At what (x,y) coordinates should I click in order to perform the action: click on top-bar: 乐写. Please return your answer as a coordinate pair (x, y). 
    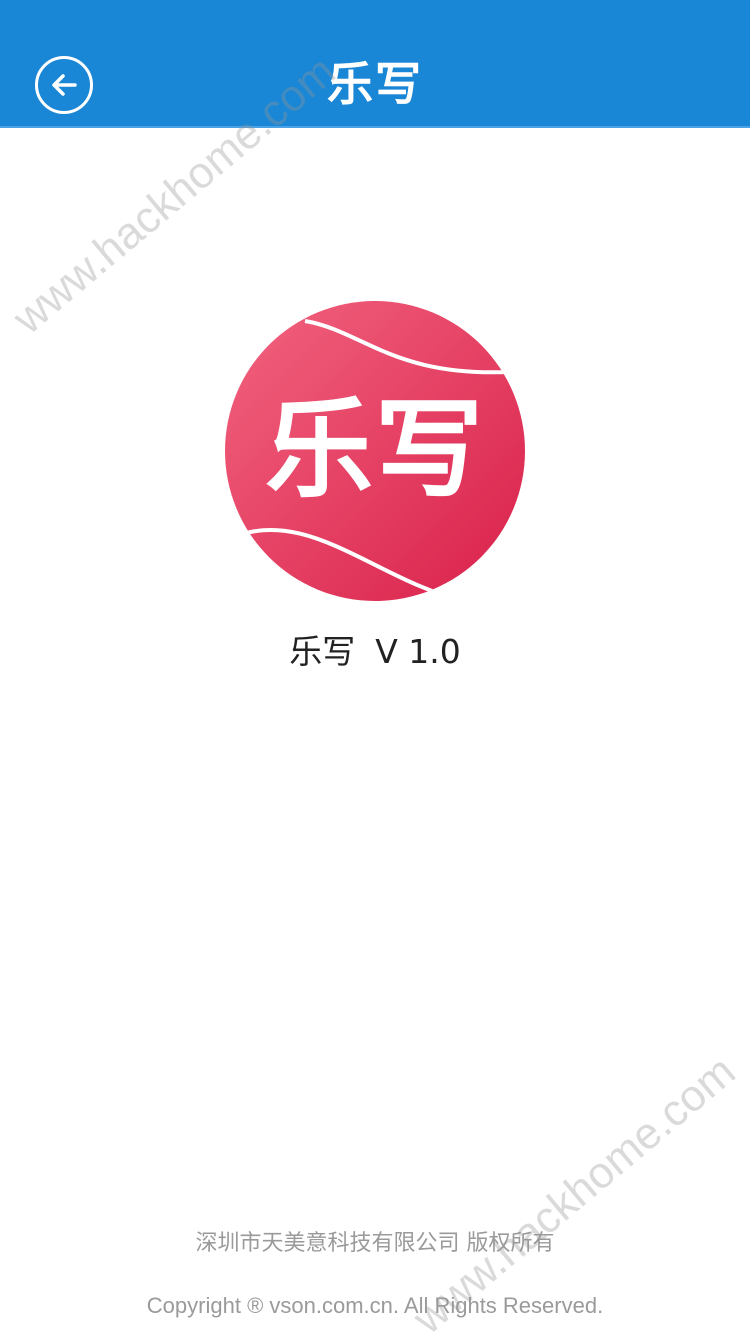
    Looking at the image, I should click on (375, 64).